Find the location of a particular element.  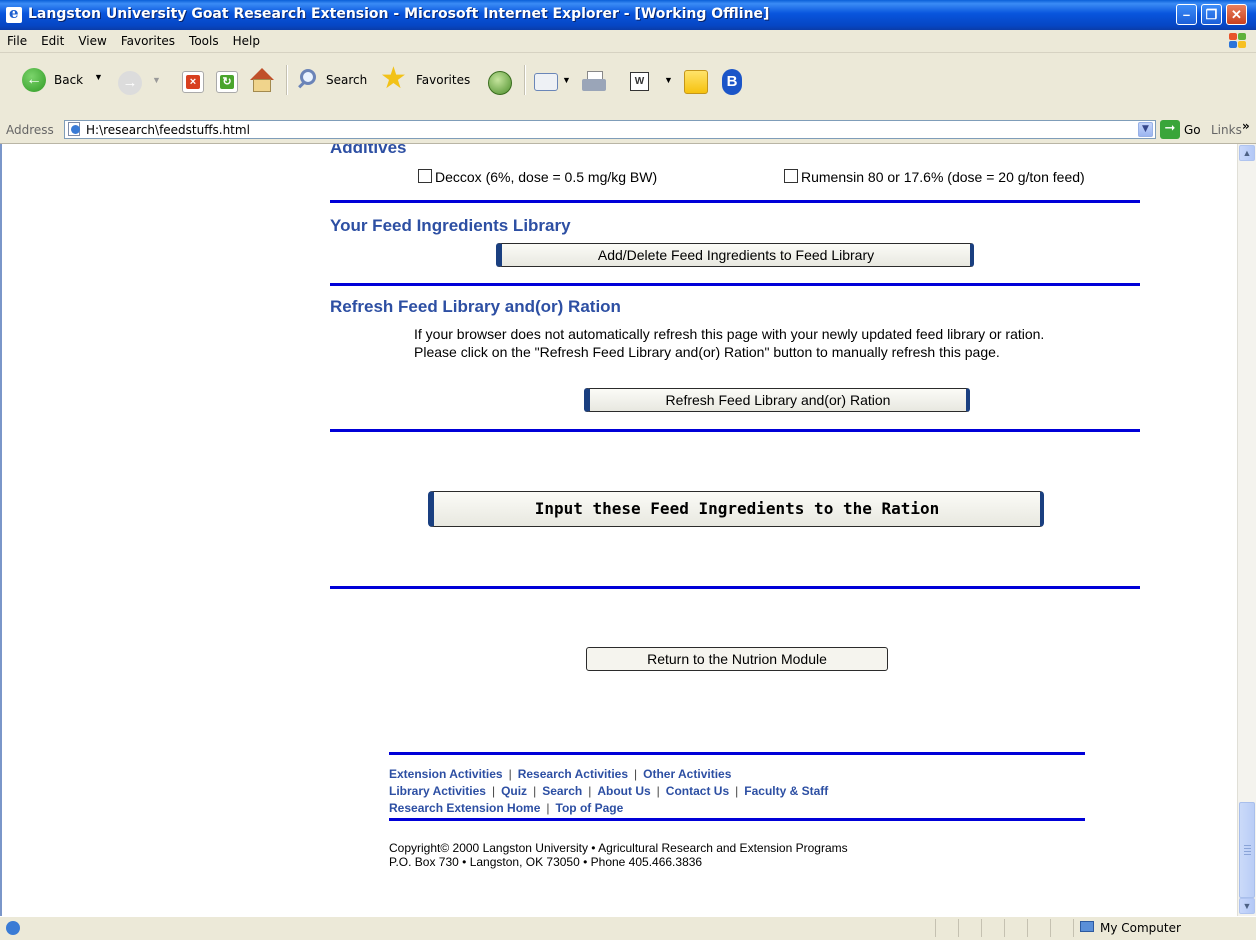

page-icon is located at coordinates (75, 129).